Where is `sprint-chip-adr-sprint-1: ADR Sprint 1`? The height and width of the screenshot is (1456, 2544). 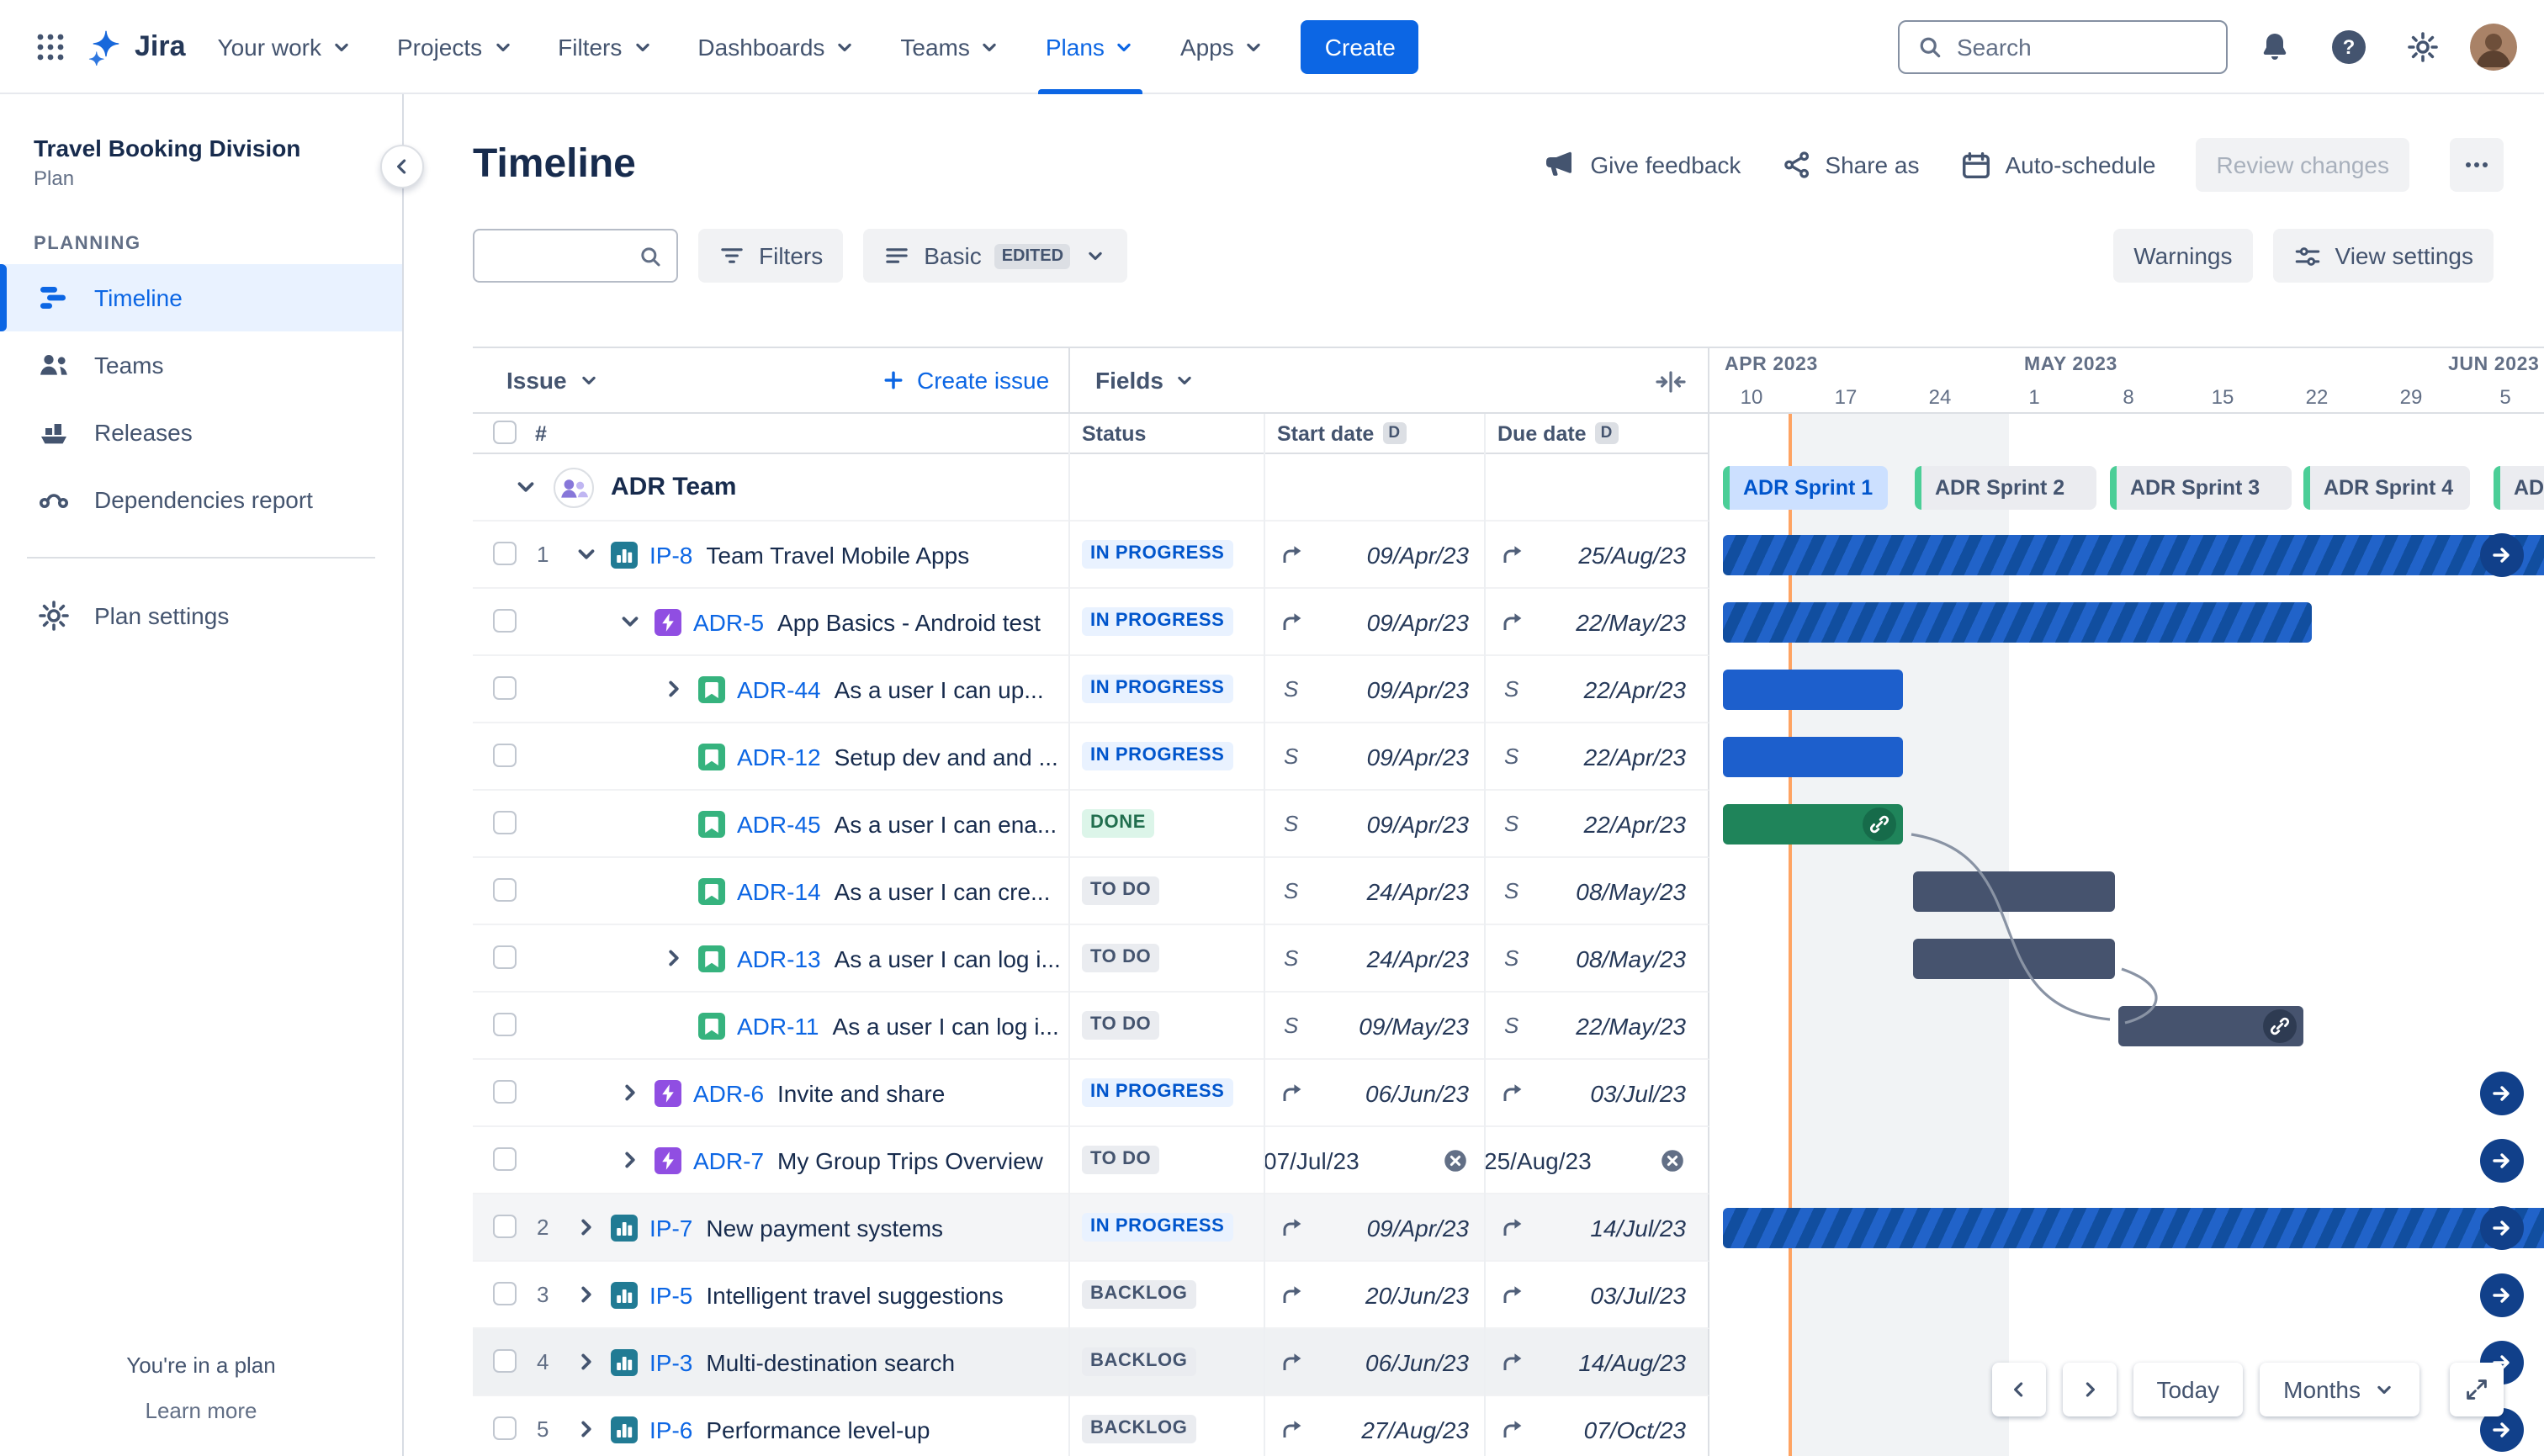
sprint-chip-adr-sprint-1: ADR Sprint 1 is located at coordinates (1805, 488).